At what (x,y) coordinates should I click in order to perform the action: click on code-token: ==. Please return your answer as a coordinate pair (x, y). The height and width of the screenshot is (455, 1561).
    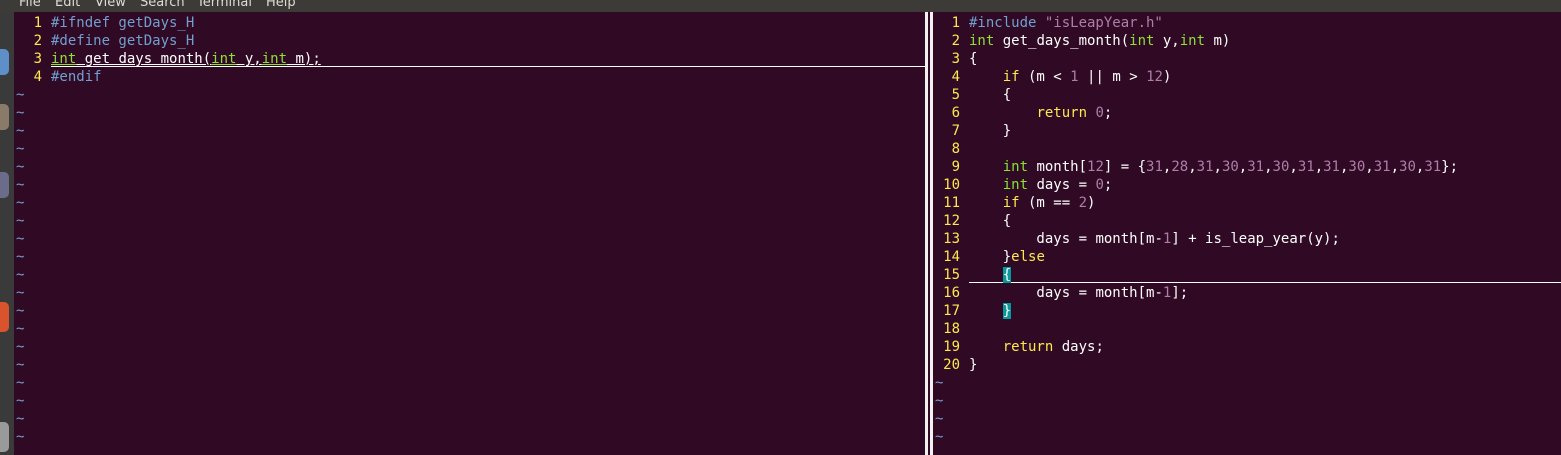
    Looking at the image, I should click on (1062, 203).